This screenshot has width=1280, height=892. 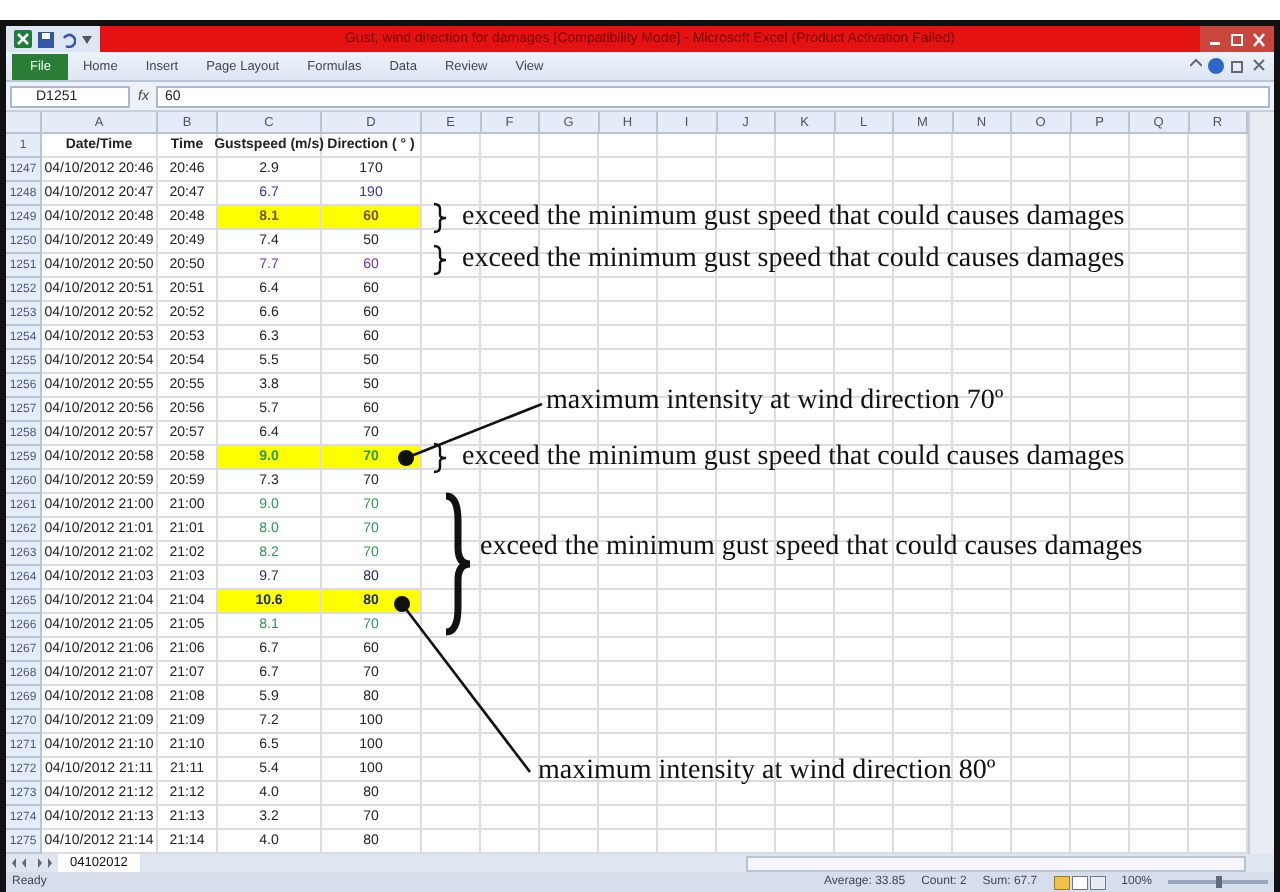 What do you see at coordinates (1237, 39) in the screenshot?
I see `maximize-icon` at bounding box center [1237, 39].